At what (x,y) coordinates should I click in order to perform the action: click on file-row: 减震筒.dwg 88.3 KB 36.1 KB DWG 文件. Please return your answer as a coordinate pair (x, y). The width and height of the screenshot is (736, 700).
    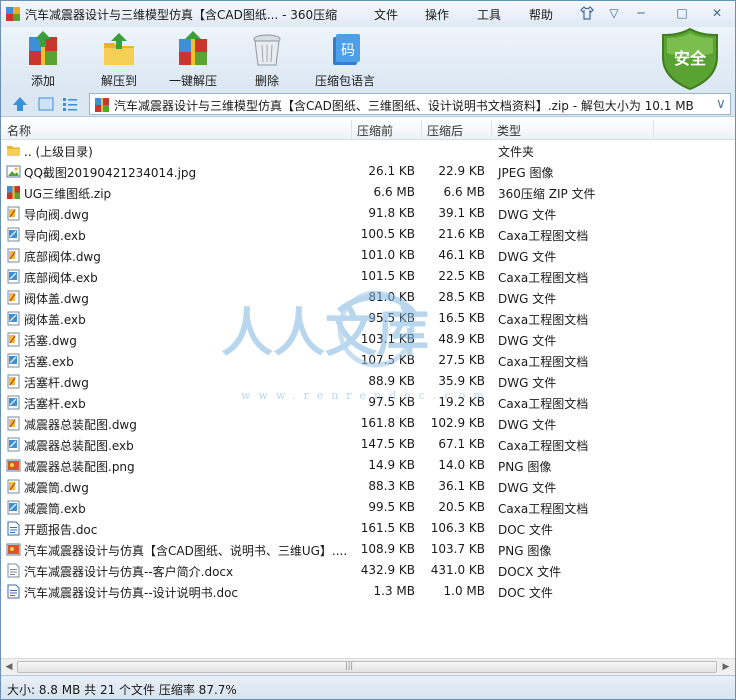
    Looking at the image, I should click on (368, 486).